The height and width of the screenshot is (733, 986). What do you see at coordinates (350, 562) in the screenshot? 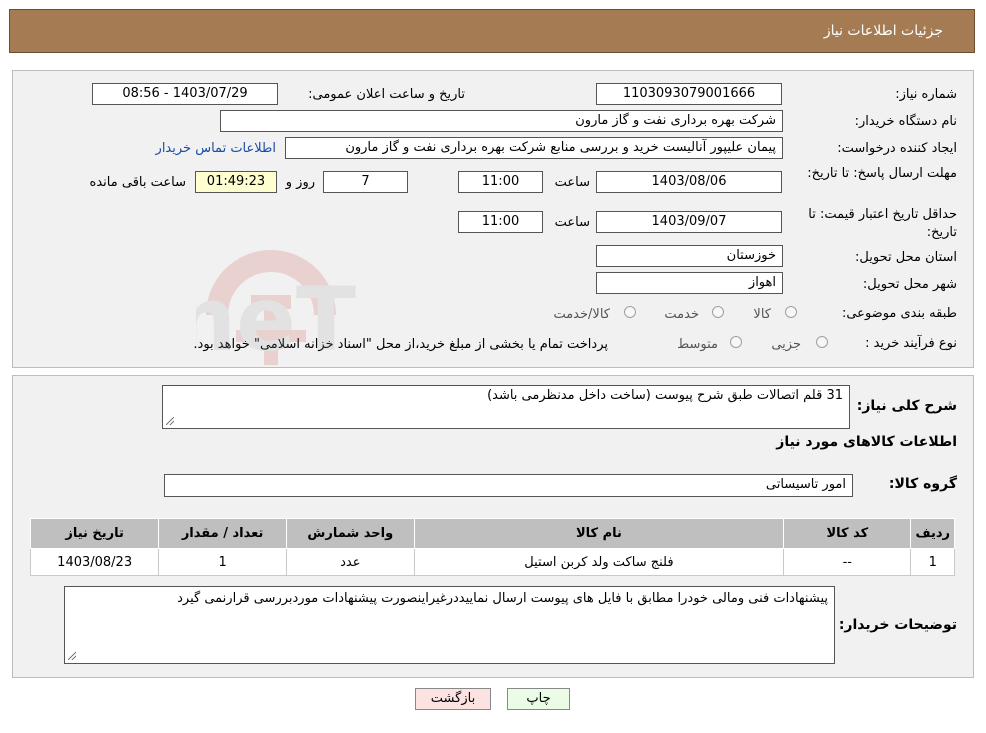
I see `cell-unit: عدد` at bounding box center [350, 562].